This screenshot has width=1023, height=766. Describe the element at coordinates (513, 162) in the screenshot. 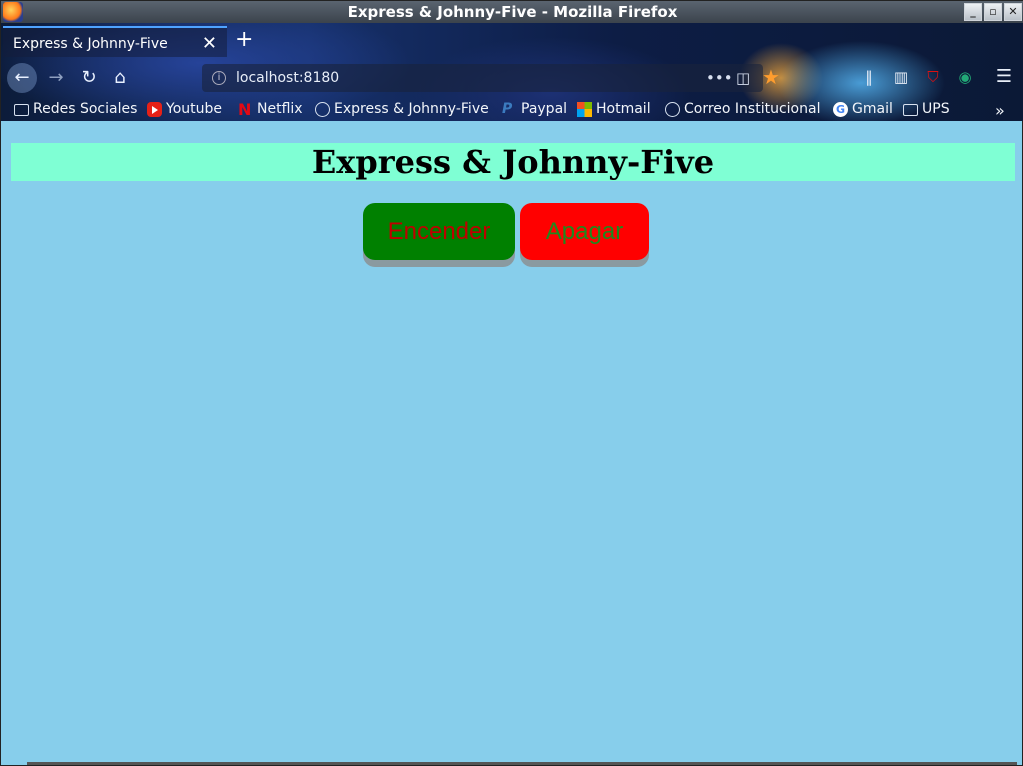

I see `page-heading: Express & Johnny-Five` at that location.